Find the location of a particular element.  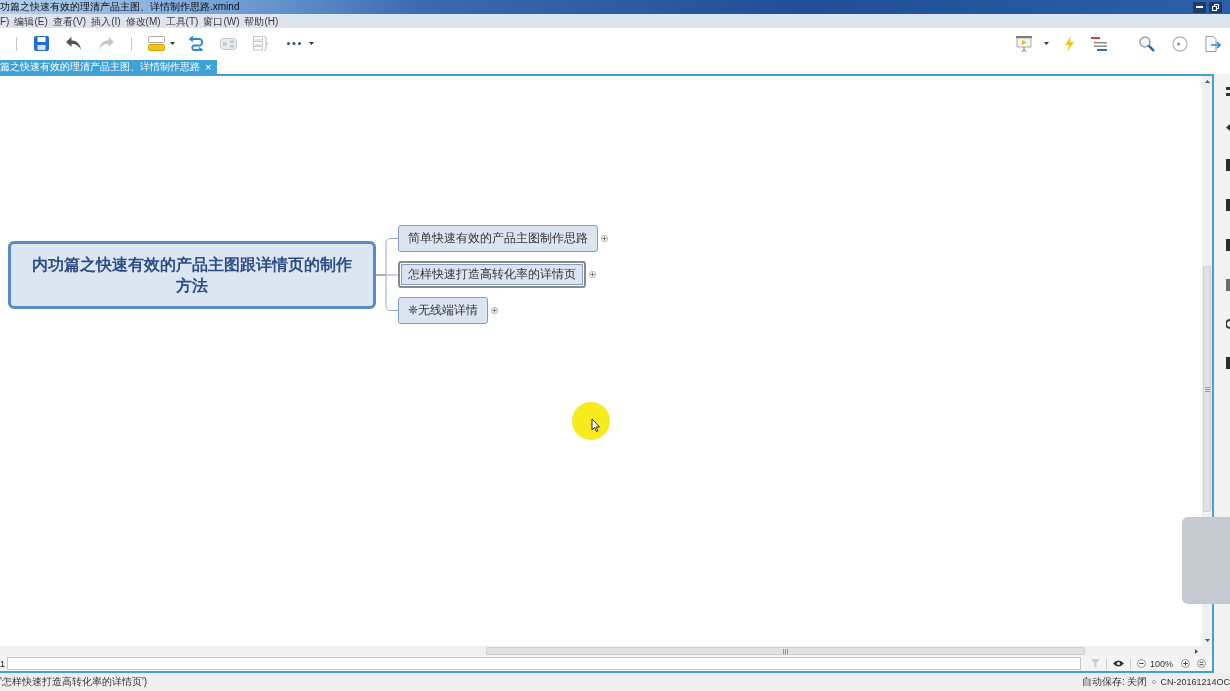

menu-item: 修改(M) is located at coordinates (143, 21).